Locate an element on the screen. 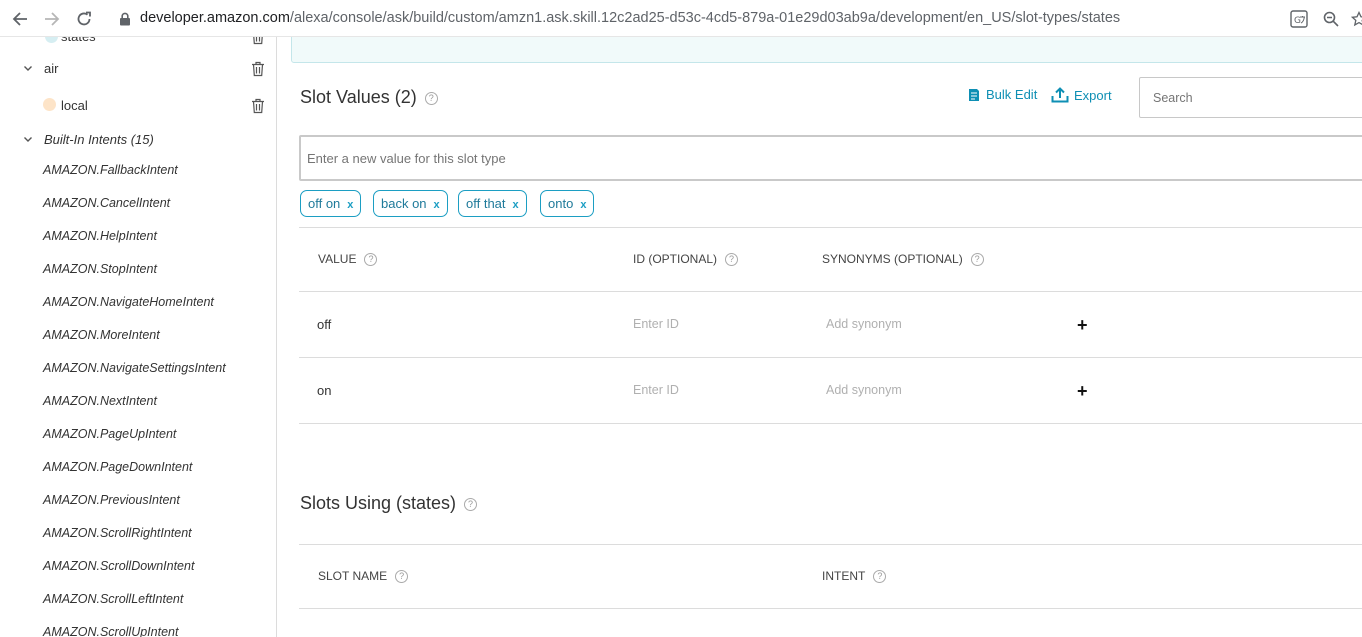 This screenshot has height=637, width=1362. suggestion-chip: onto x is located at coordinates (567, 203).